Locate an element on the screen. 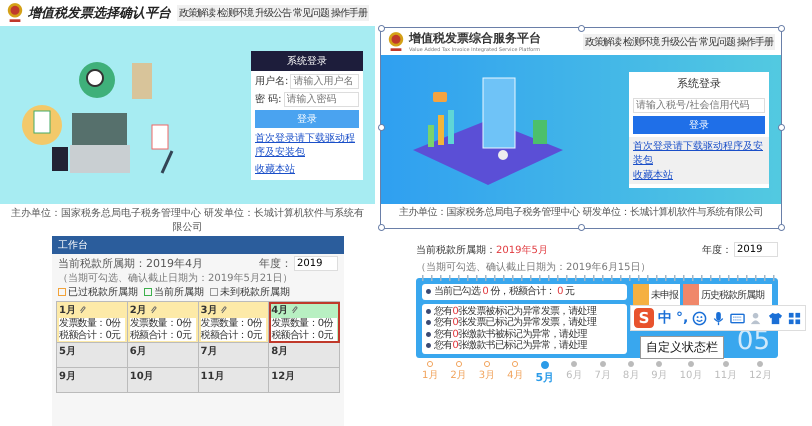 The width and height of the screenshot is (812, 426). month-label: 11月 is located at coordinates (212, 376).